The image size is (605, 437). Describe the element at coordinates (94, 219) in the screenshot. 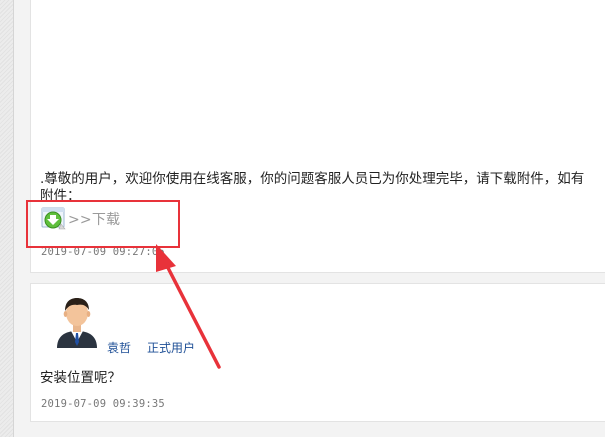

I see `download-link-label: >>下载` at that location.